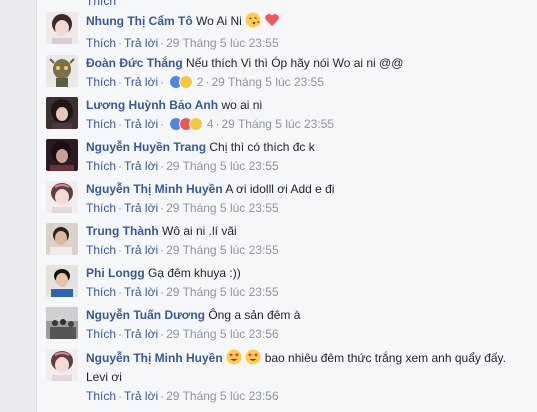  I want to click on comment-author: Trung Thành, so click(122, 231).